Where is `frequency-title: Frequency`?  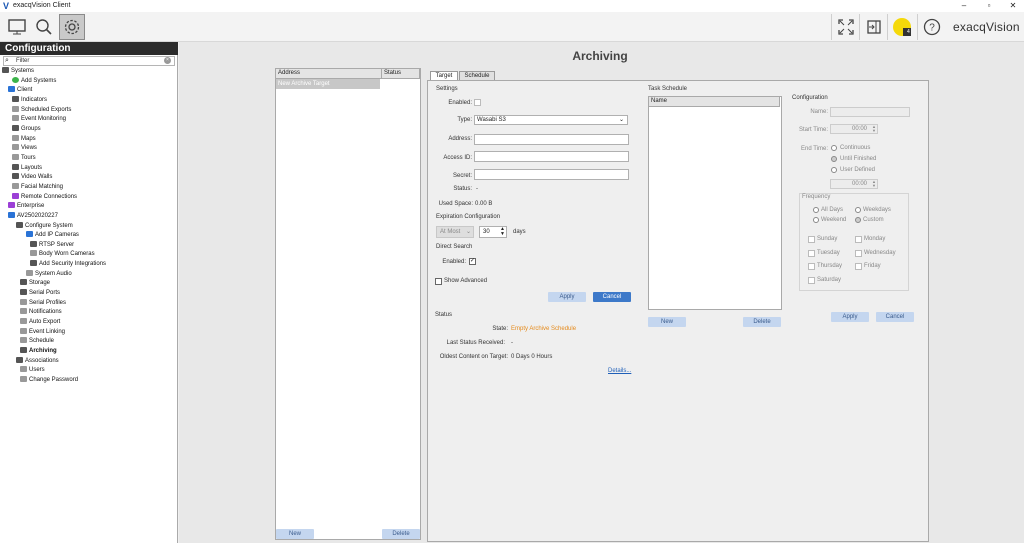 frequency-title: Frequency is located at coordinates (816, 197).